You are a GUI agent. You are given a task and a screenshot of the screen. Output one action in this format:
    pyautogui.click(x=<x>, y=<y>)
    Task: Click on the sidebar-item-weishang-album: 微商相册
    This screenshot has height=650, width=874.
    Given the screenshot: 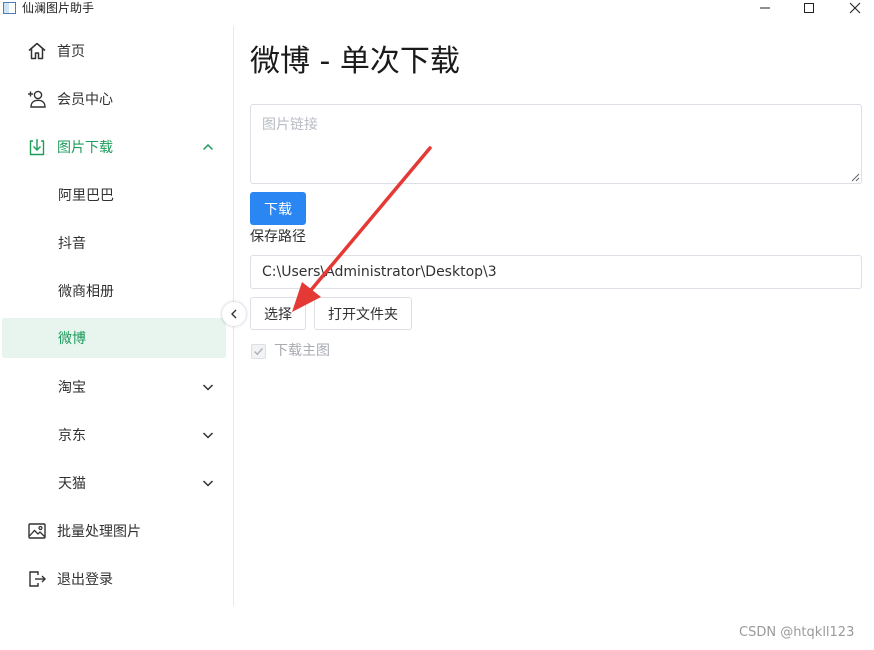 What is the action you would take?
    pyautogui.click(x=114, y=291)
    